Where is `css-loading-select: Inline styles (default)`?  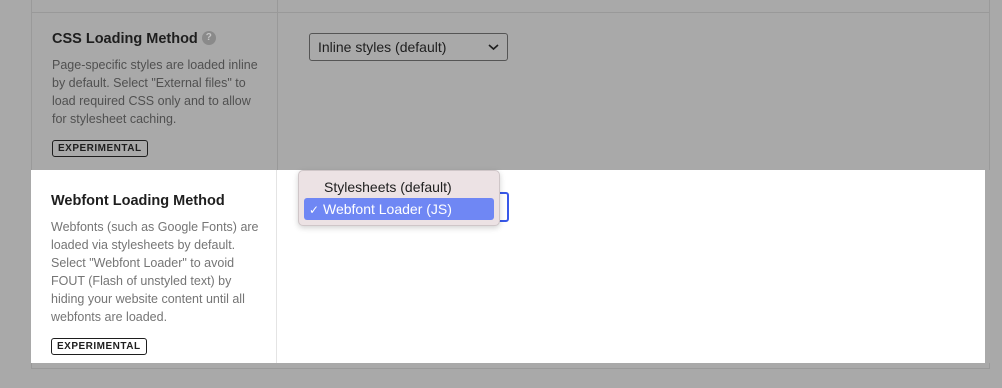 css-loading-select: Inline styles (default) is located at coordinates (408, 47).